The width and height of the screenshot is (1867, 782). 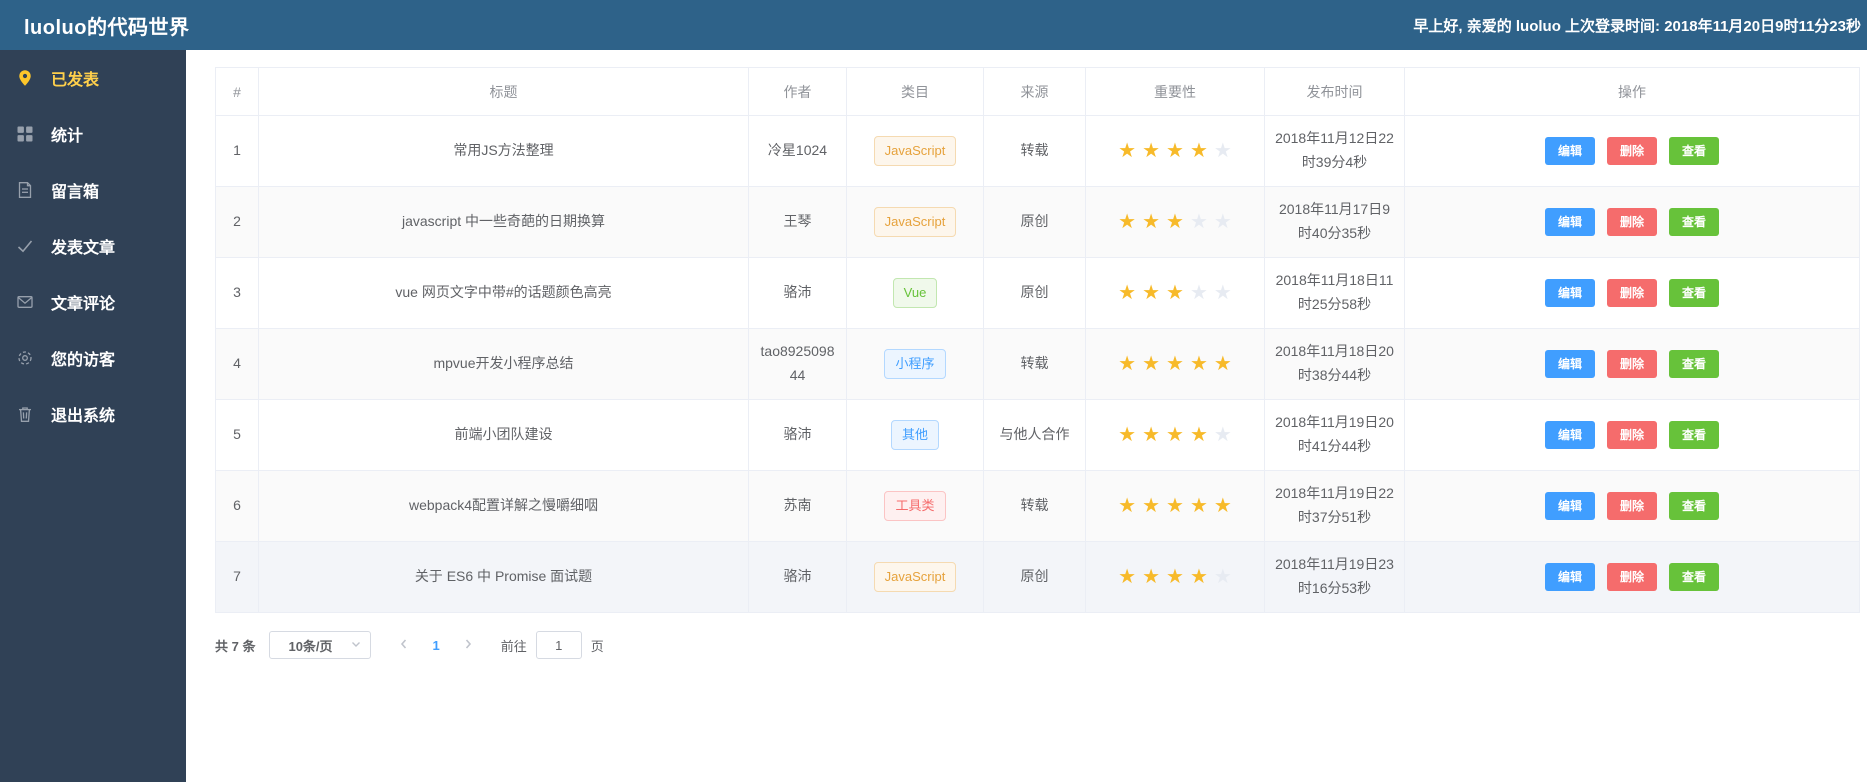 What do you see at coordinates (25, 134) in the screenshot?
I see `grid-icon` at bounding box center [25, 134].